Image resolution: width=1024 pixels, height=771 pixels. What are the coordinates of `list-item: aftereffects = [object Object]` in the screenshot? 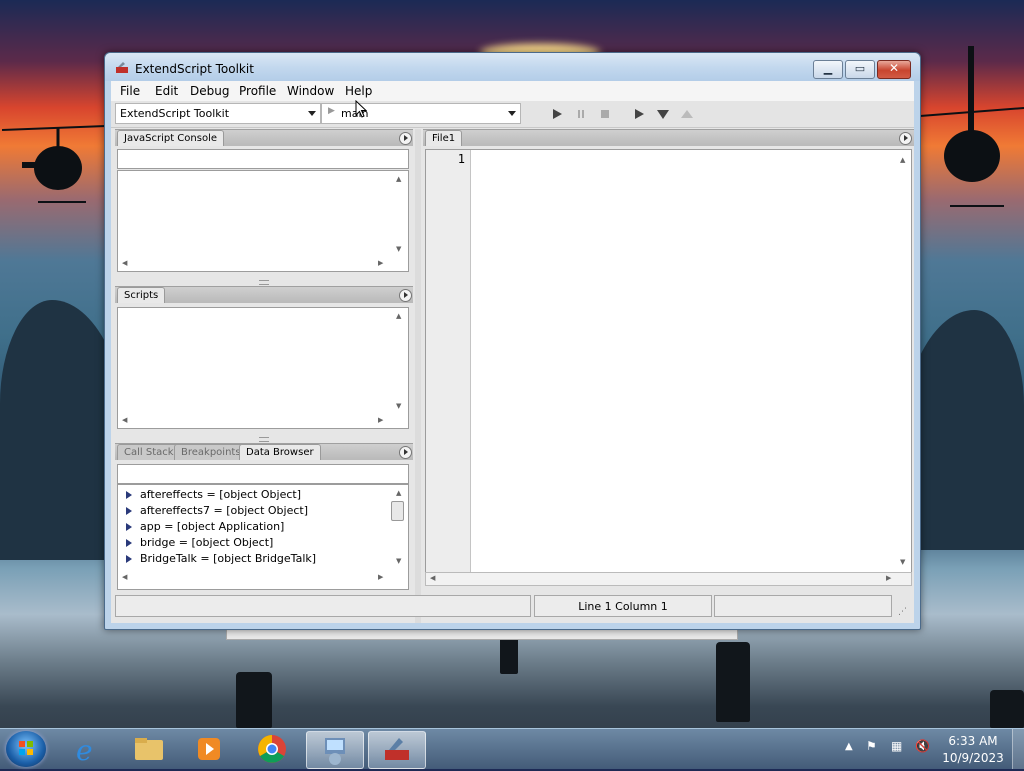 It's located at (213, 496).